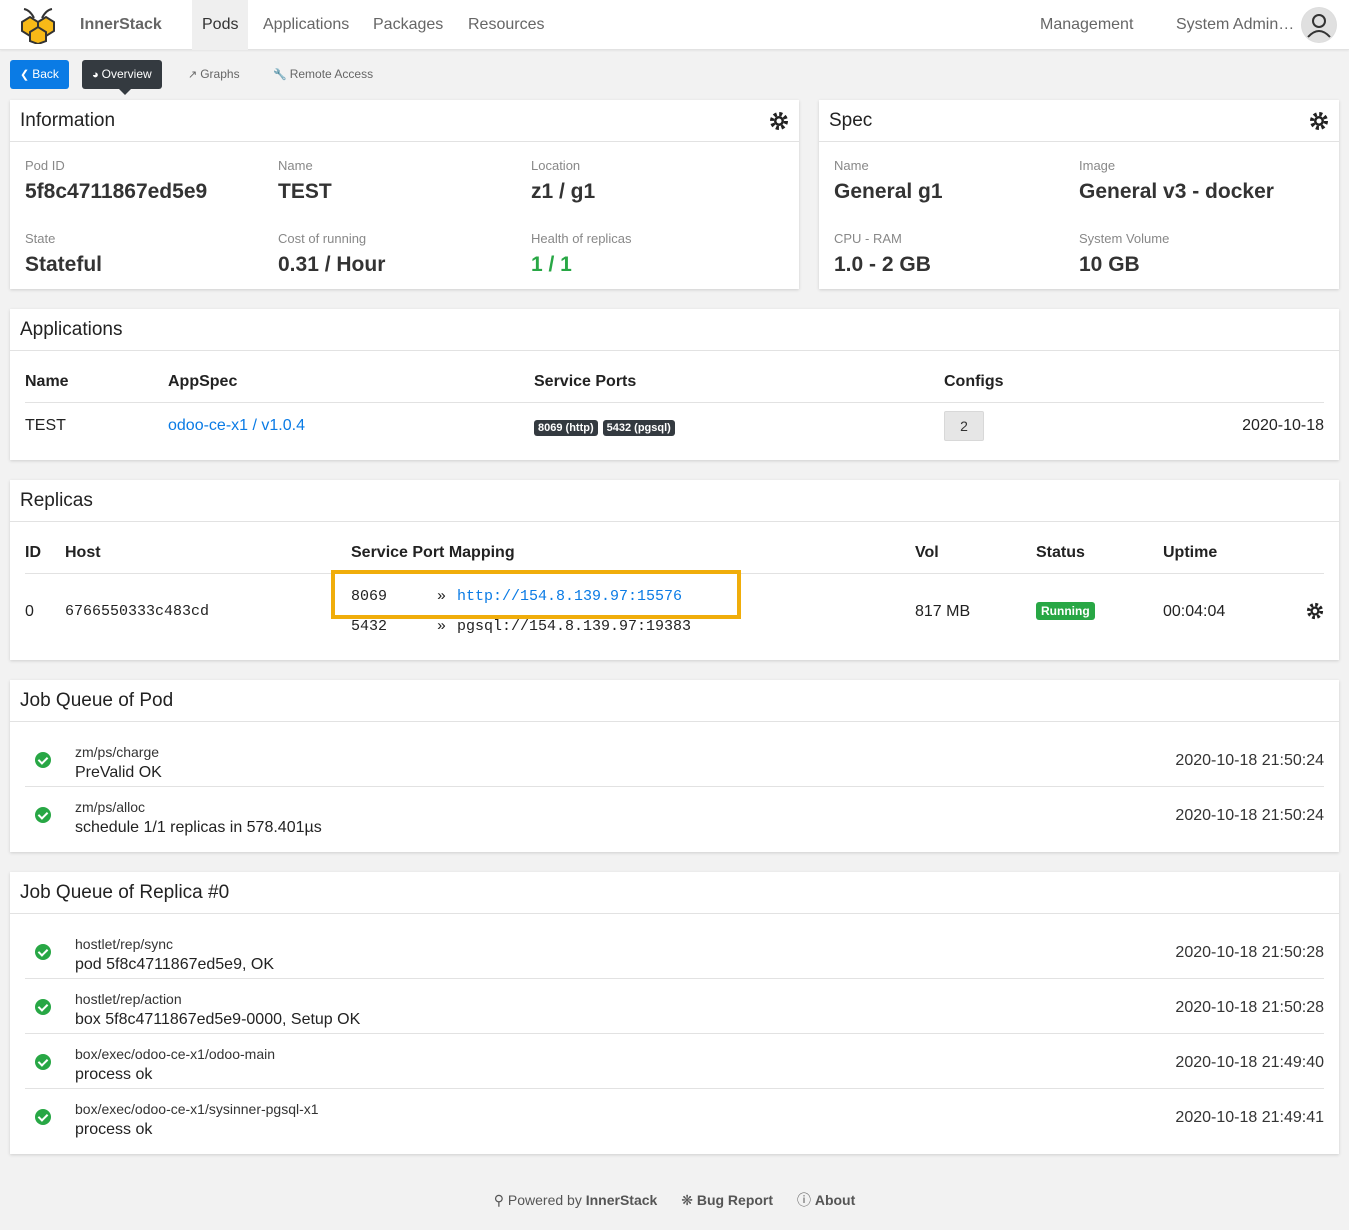 Image resolution: width=1349 pixels, height=1230 pixels. What do you see at coordinates (1109, 264) in the screenshot?
I see `field-value: 10 GB` at bounding box center [1109, 264].